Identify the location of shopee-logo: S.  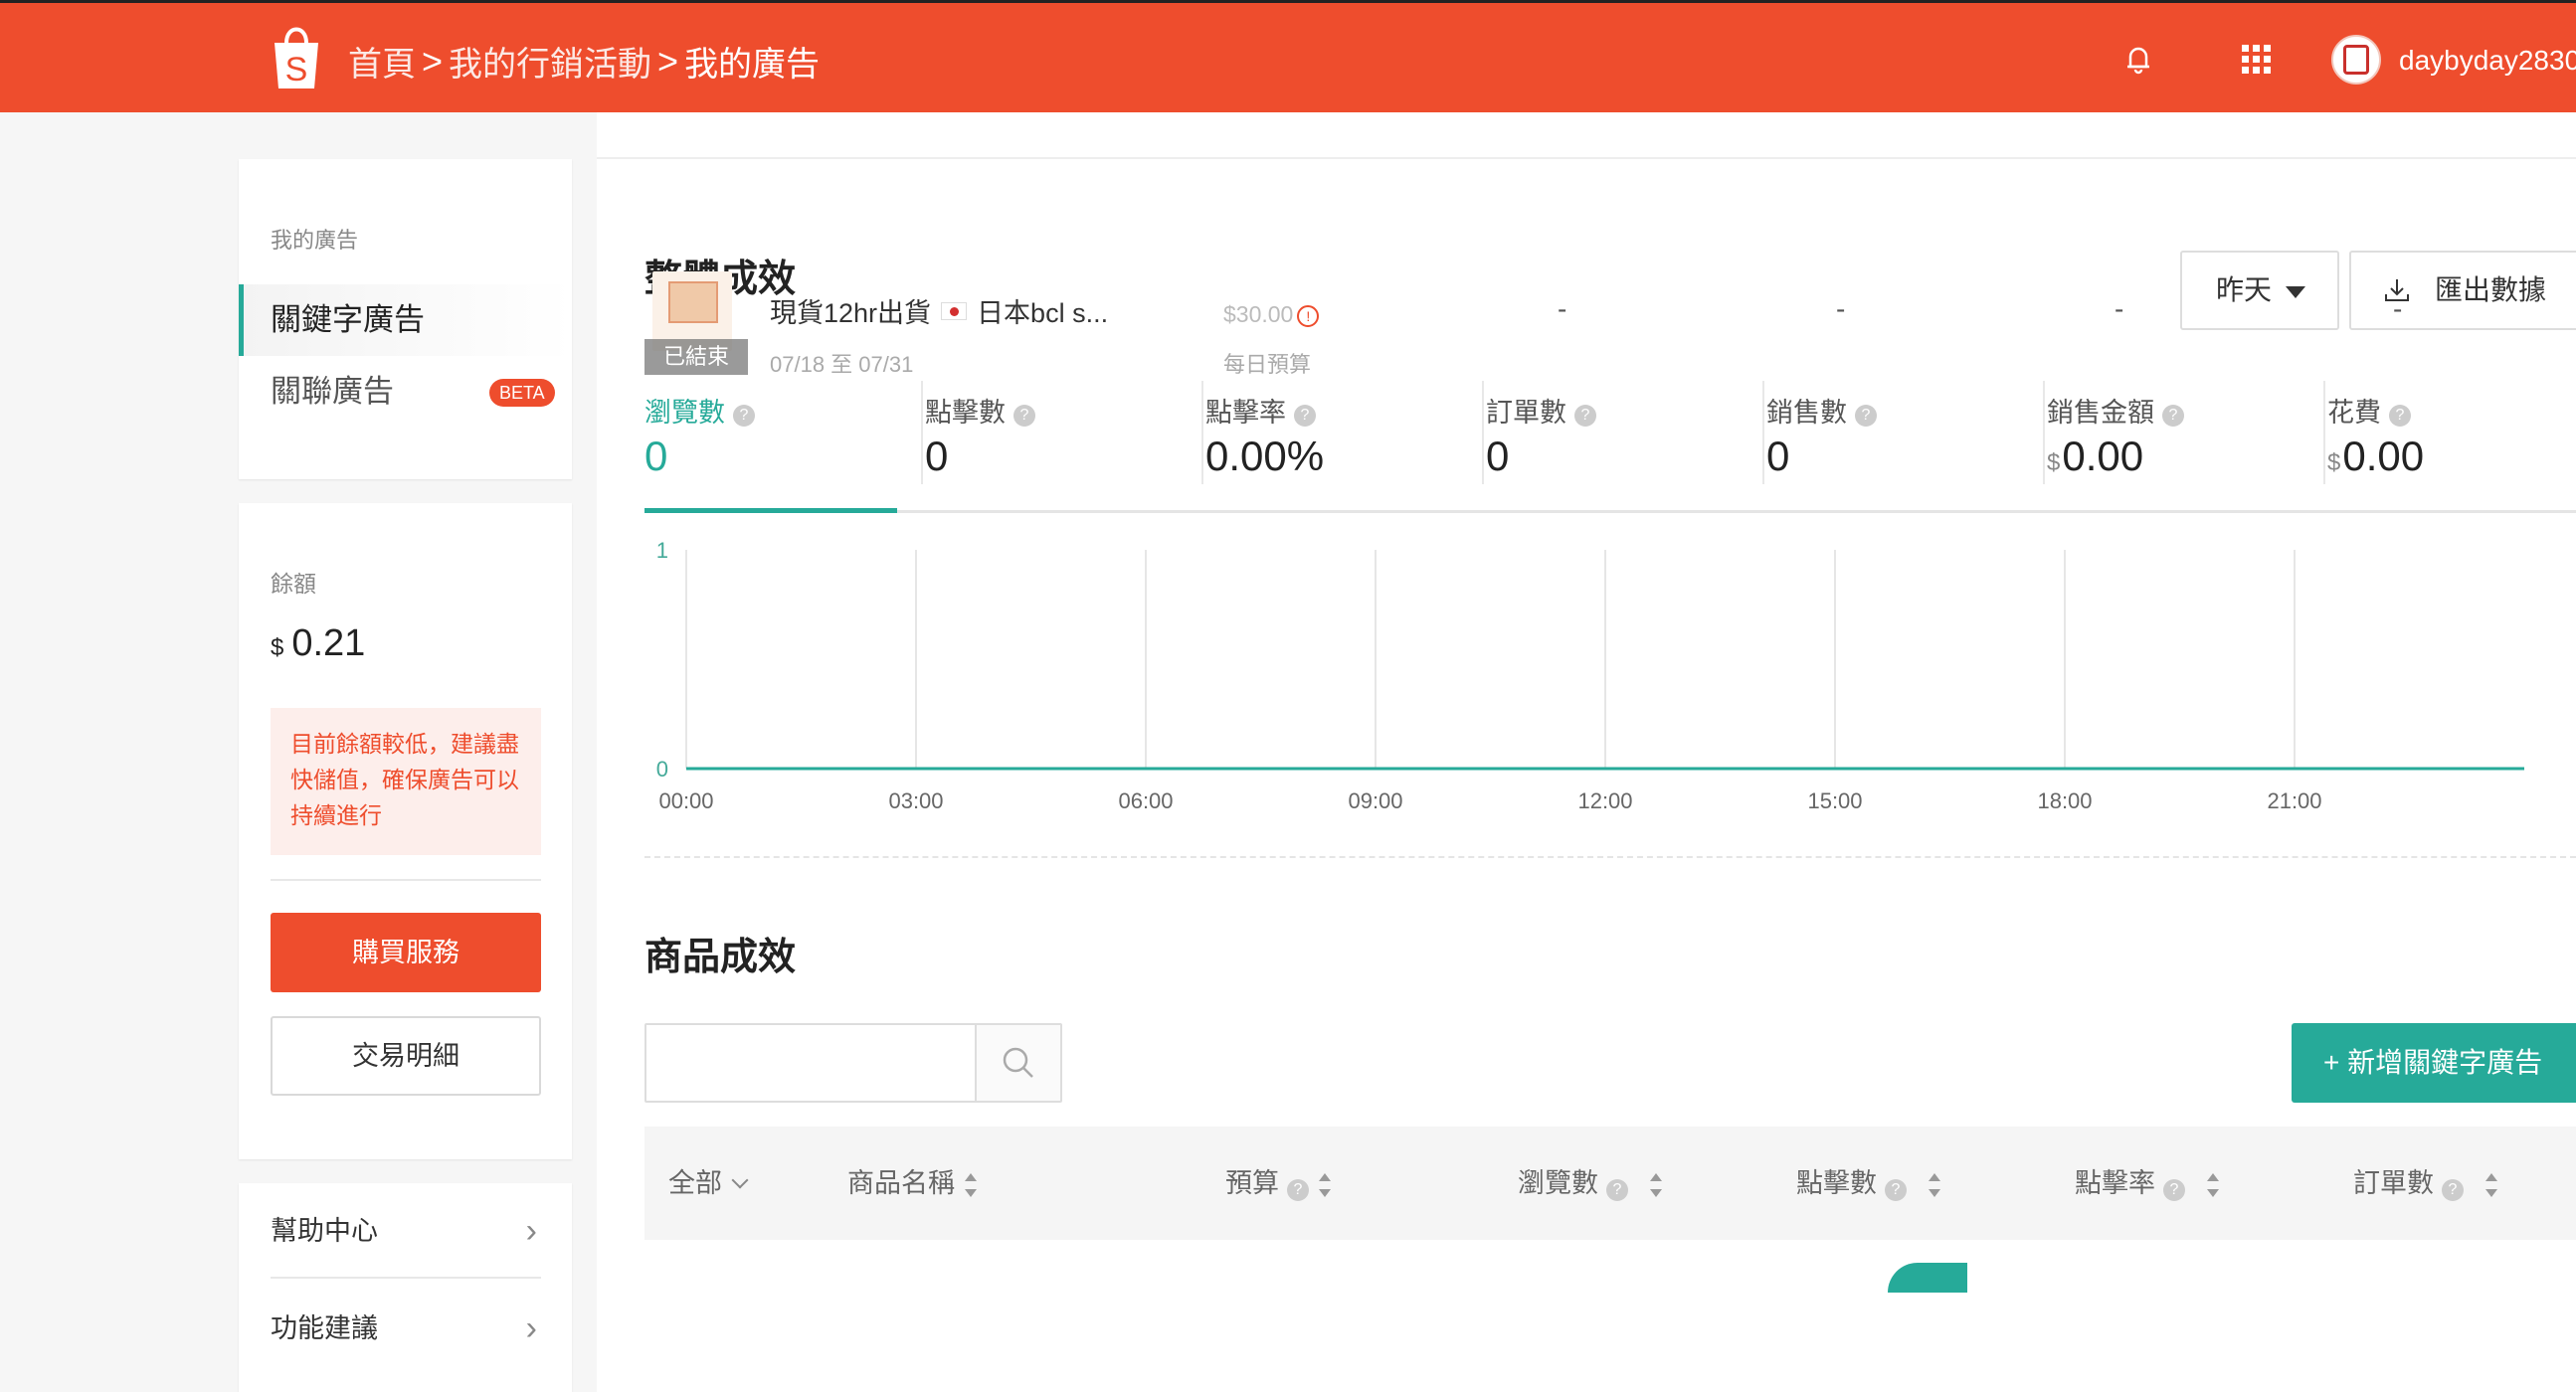
(296, 56).